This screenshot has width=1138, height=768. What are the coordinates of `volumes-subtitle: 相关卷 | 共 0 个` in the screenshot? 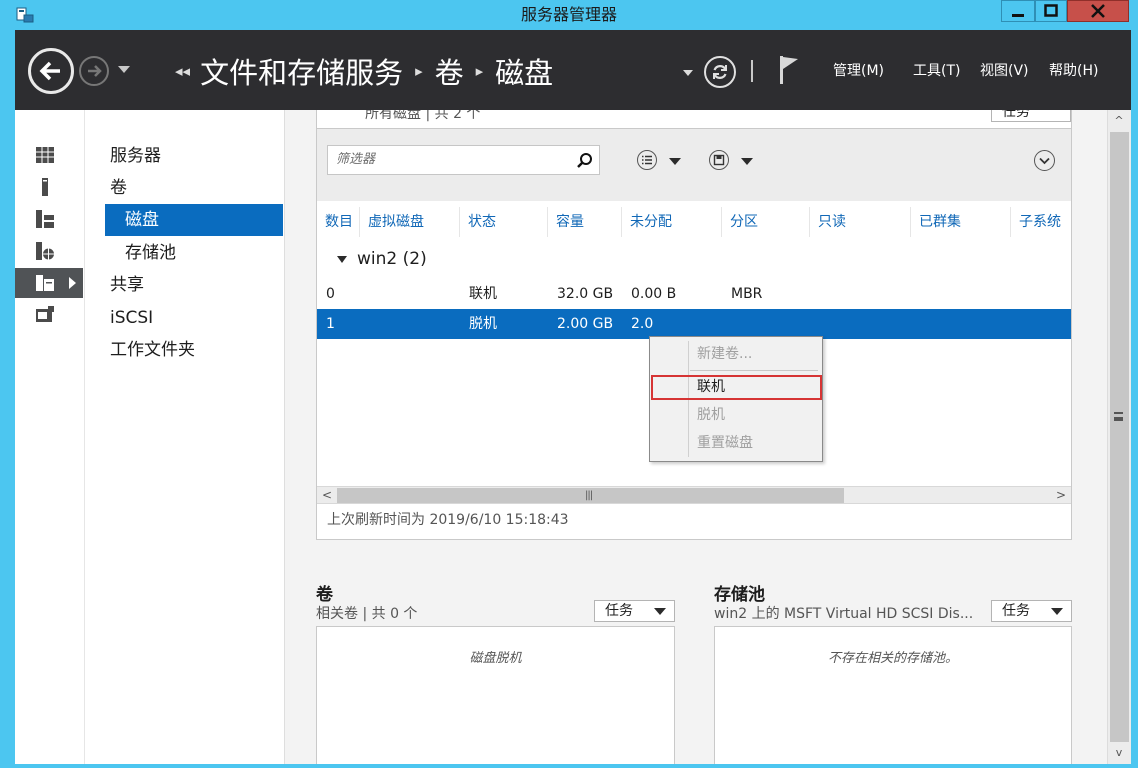 It's located at (367, 614).